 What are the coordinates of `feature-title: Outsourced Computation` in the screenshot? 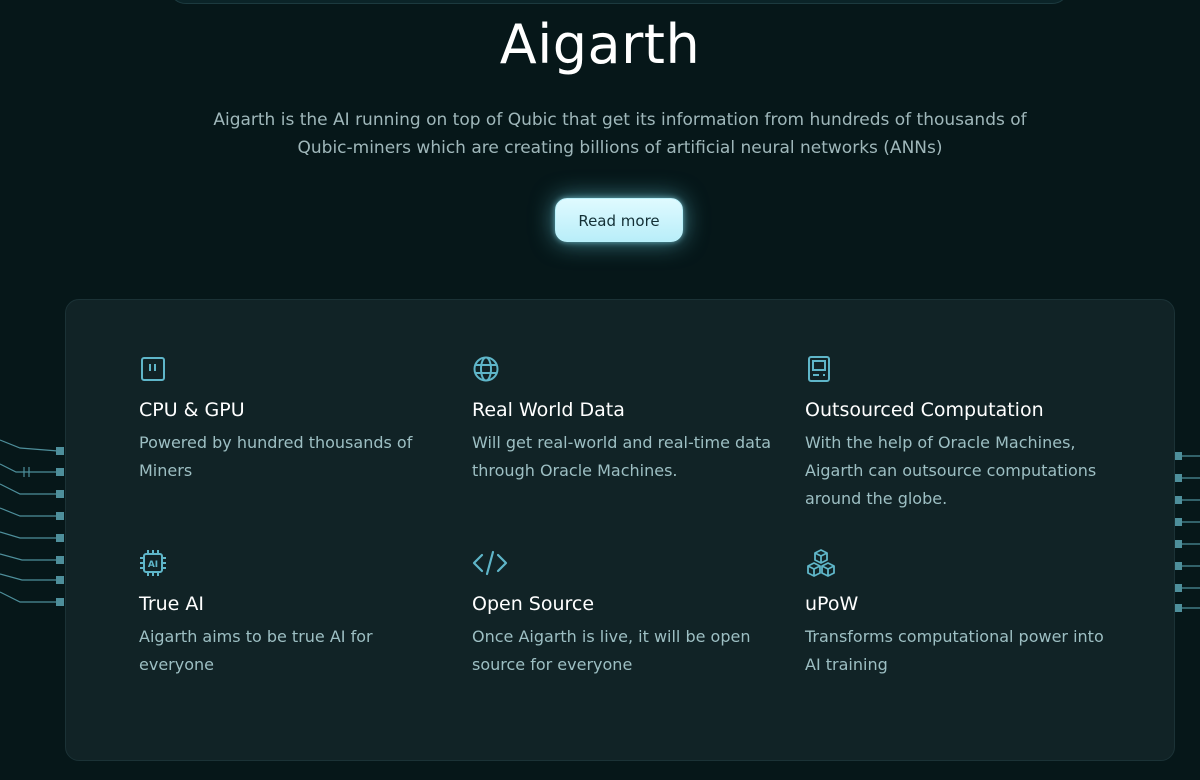 It's located at (924, 410).